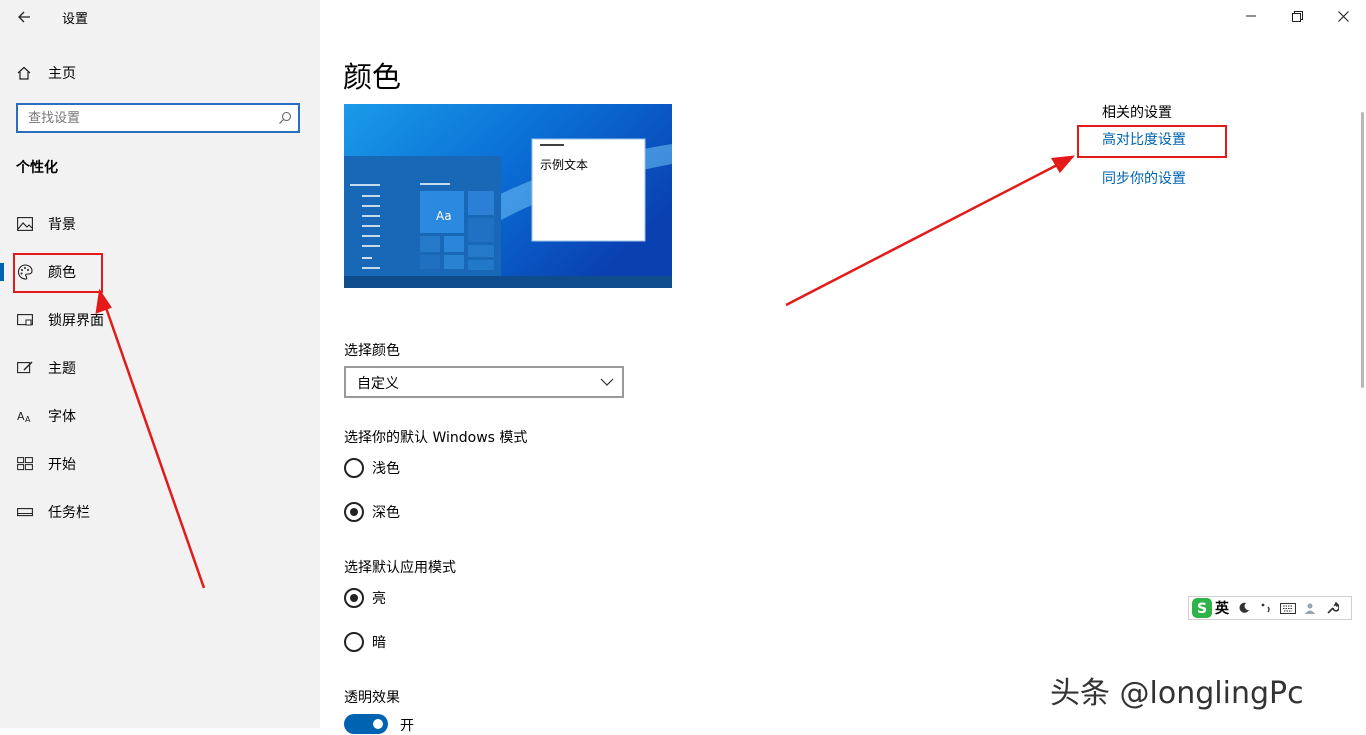  Describe the element at coordinates (103, 301) in the screenshot. I see `arrow-head-left` at that location.